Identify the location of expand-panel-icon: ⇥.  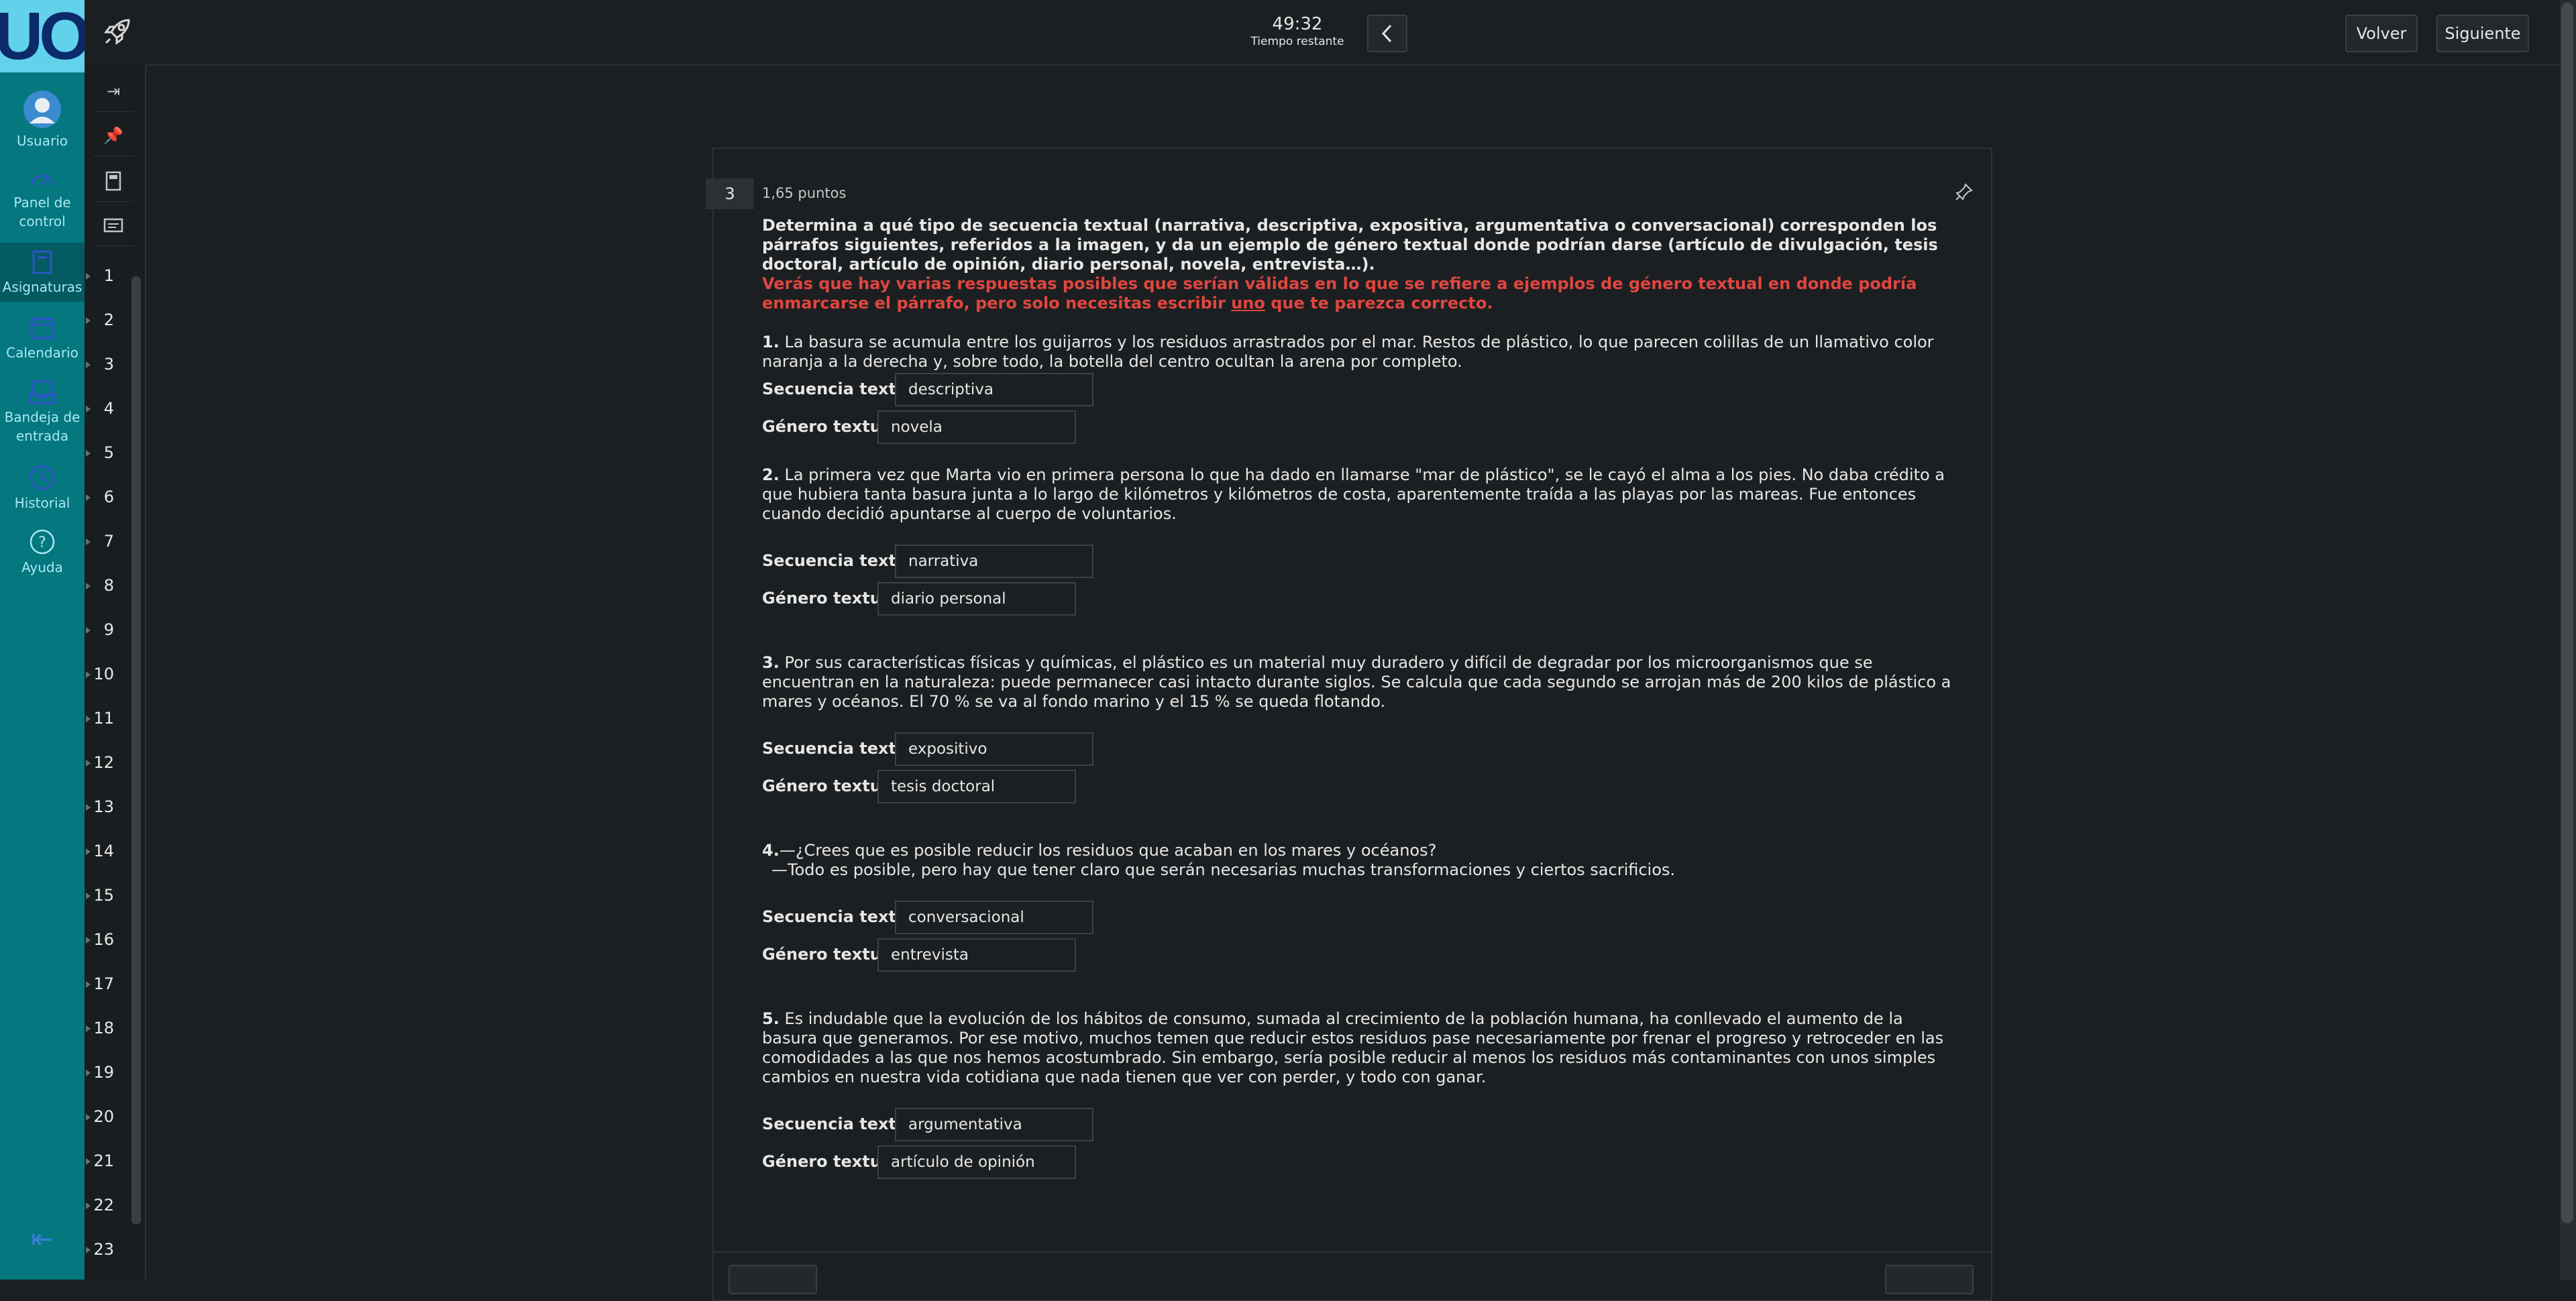
(113, 91).